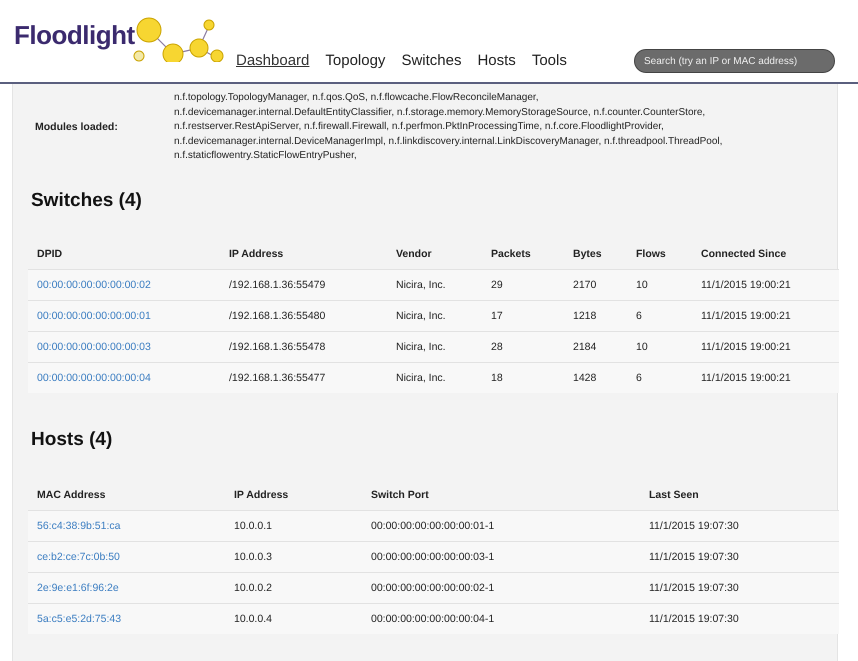  I want to click on logo-text: Floodlight, so click(74, 35).